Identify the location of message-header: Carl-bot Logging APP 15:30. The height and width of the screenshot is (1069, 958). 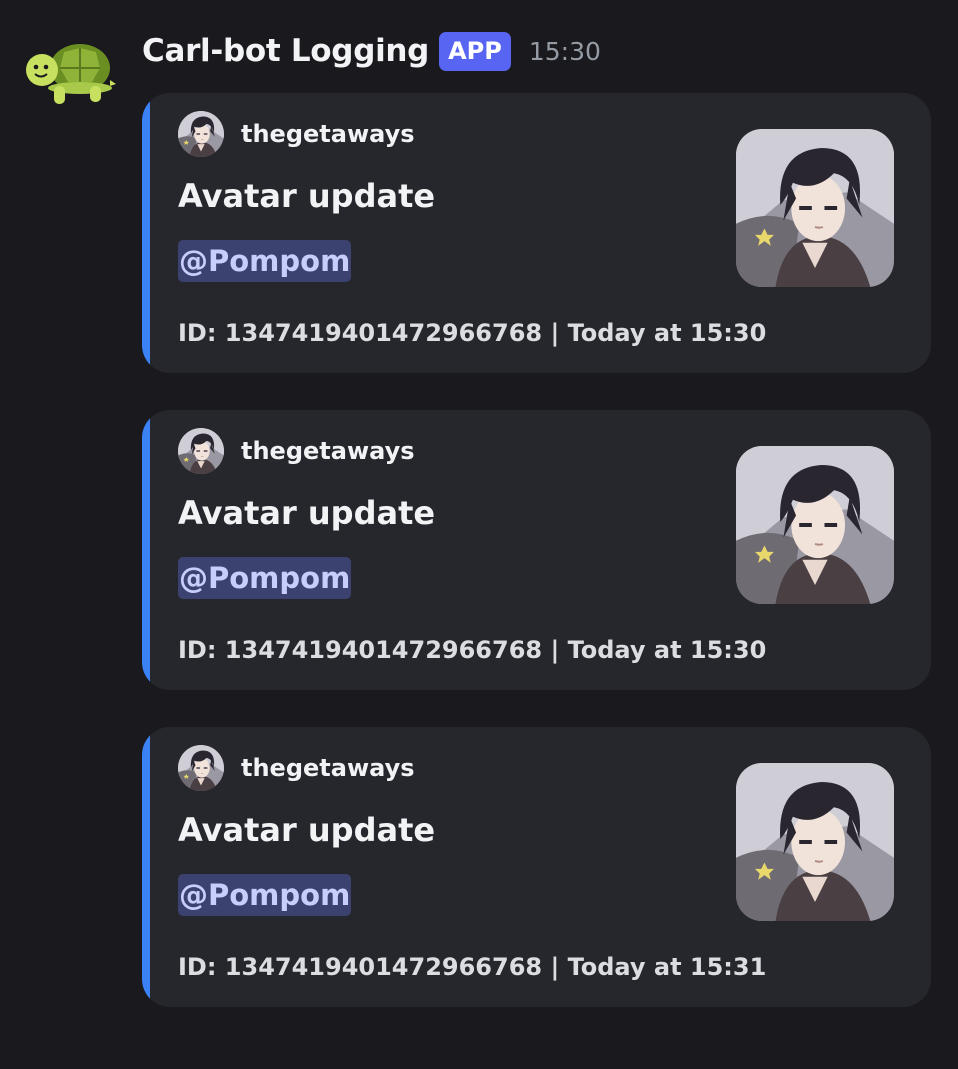
(371, 51).